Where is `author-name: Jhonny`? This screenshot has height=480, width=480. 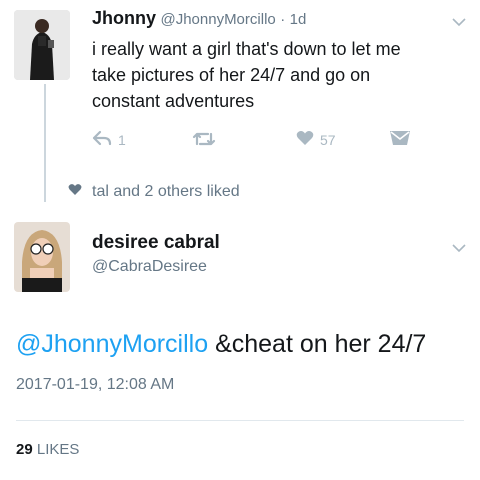
author-name: Jhonny is located at coordinates (124, 18).